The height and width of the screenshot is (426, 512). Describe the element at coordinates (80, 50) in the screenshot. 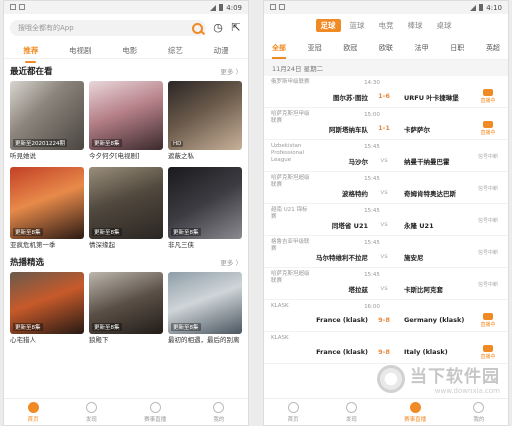

I see `tab-tv: 电视剧` at that location.